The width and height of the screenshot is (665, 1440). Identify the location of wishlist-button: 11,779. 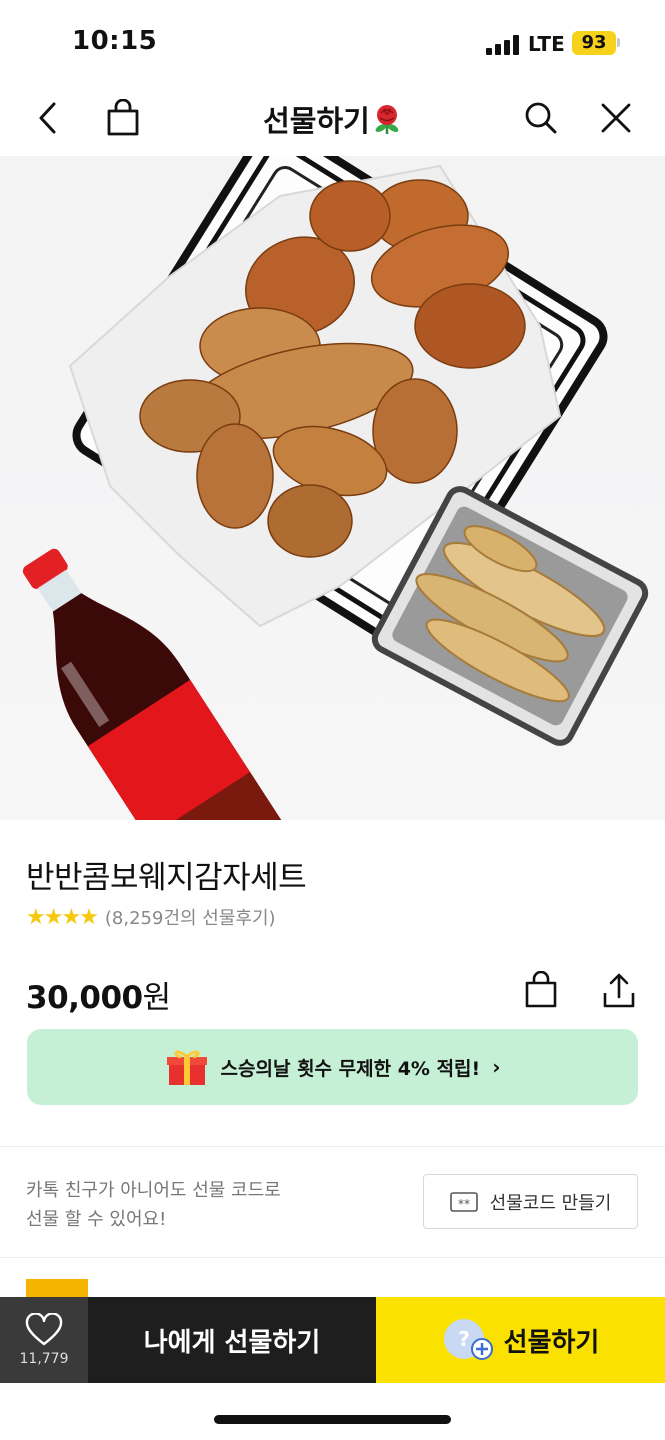
(44, 1340).